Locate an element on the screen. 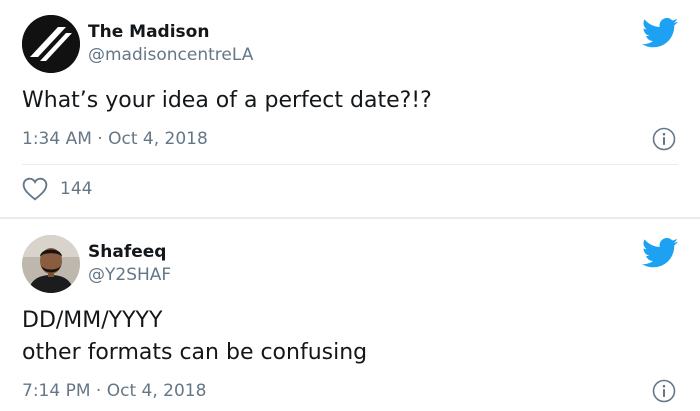 The height and width of the screenshot is (411, 700). like-count: 144 is located at coordinates (76, 189).